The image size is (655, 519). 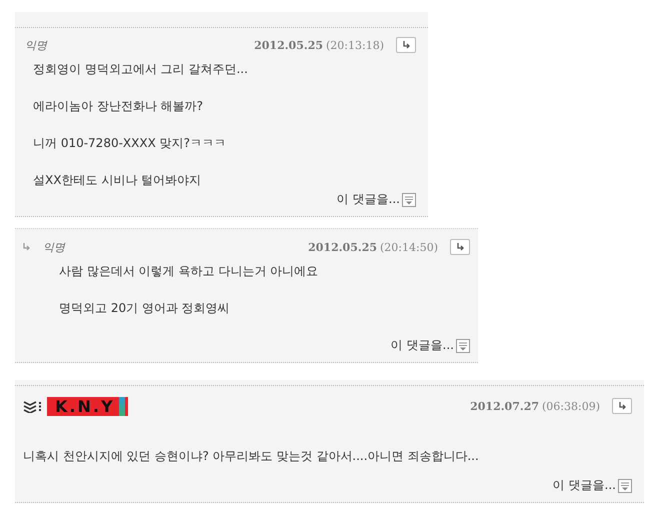 I want to click on comment-text: 에라이놈아 장난전화나 해볼까?, so click(x=118, y=106).